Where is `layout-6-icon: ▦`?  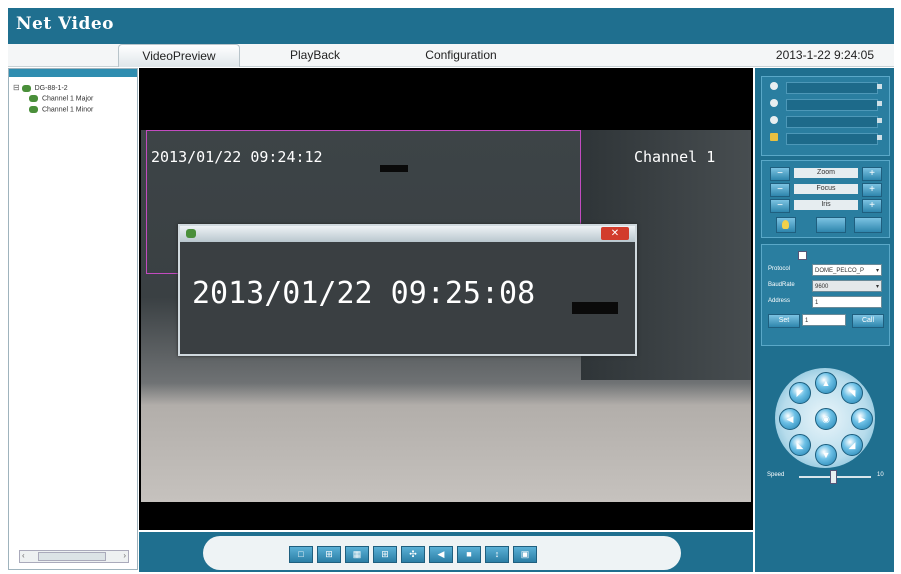
layout-6-icon: ▦ is located at coordinates (357, 554).